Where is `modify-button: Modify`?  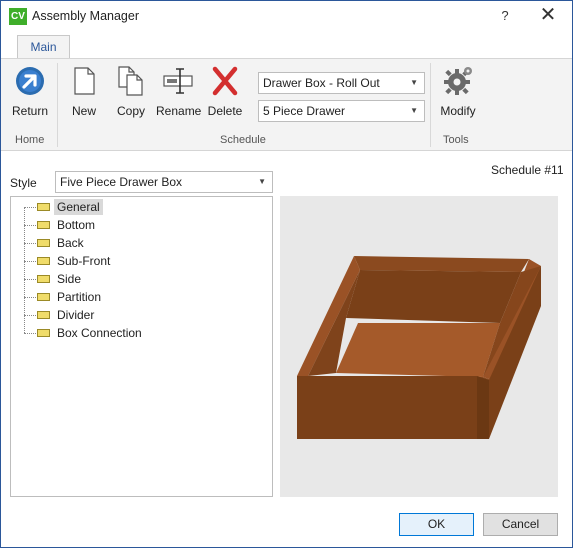
modify-button: Modify is located at coordinates (458, 95).